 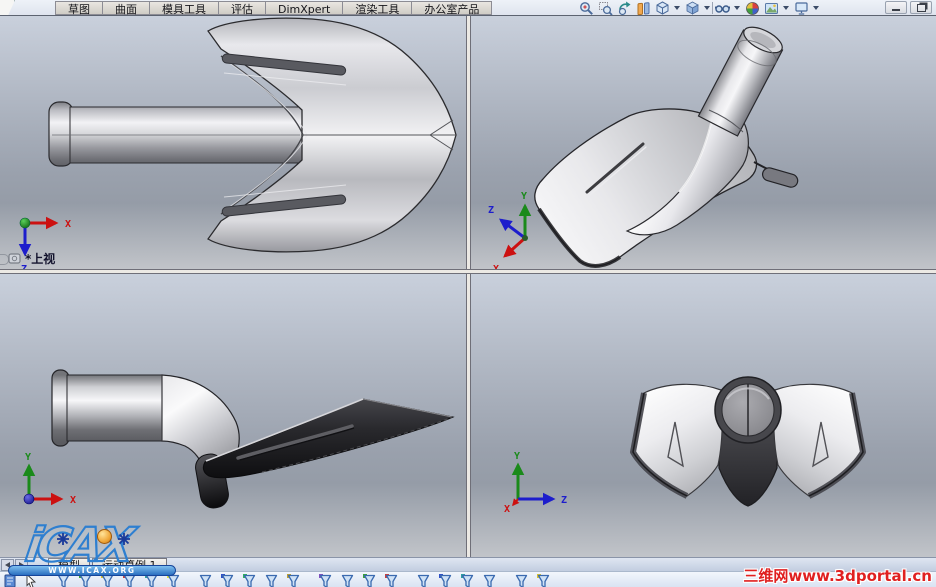 What do you see at coordinates (378, 8) in the screenshot?
I see `tab-render-tools: 渲染工具` at bounding box center [378, 8].